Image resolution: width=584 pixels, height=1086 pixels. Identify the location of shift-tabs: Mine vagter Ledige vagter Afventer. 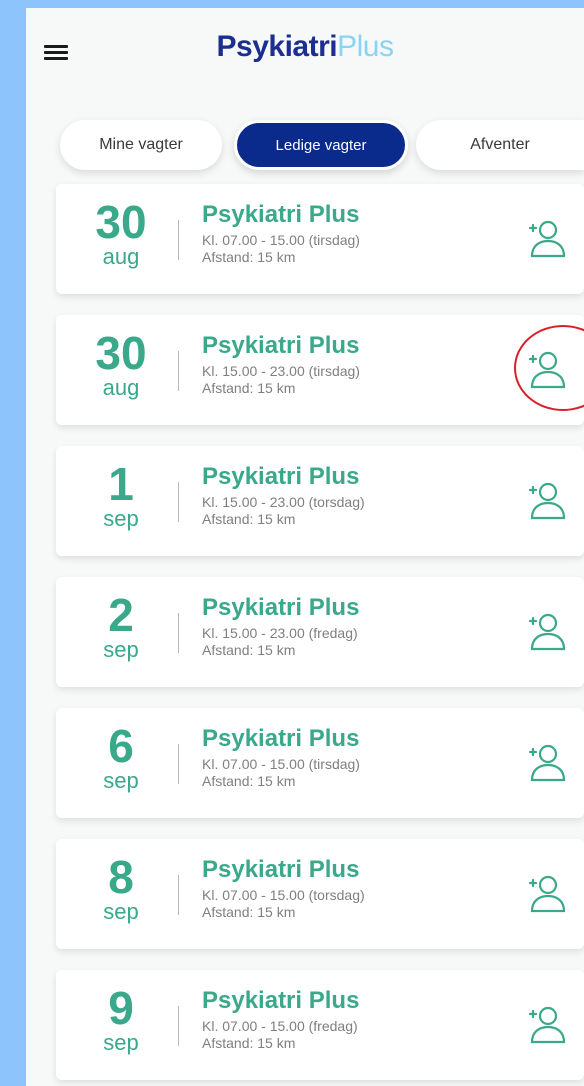
(305, 147).